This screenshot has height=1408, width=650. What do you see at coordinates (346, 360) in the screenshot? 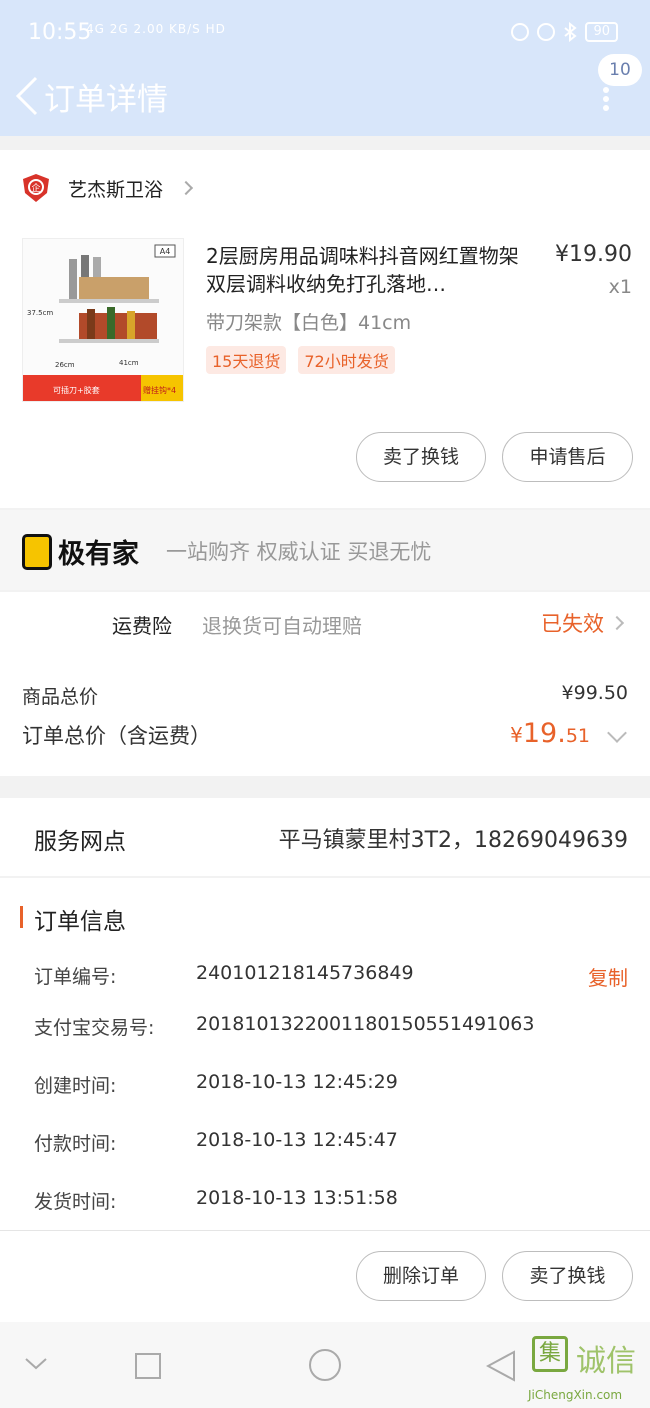
I see `tag-shipping: 72小时发货` at bounding box center [346, 360].